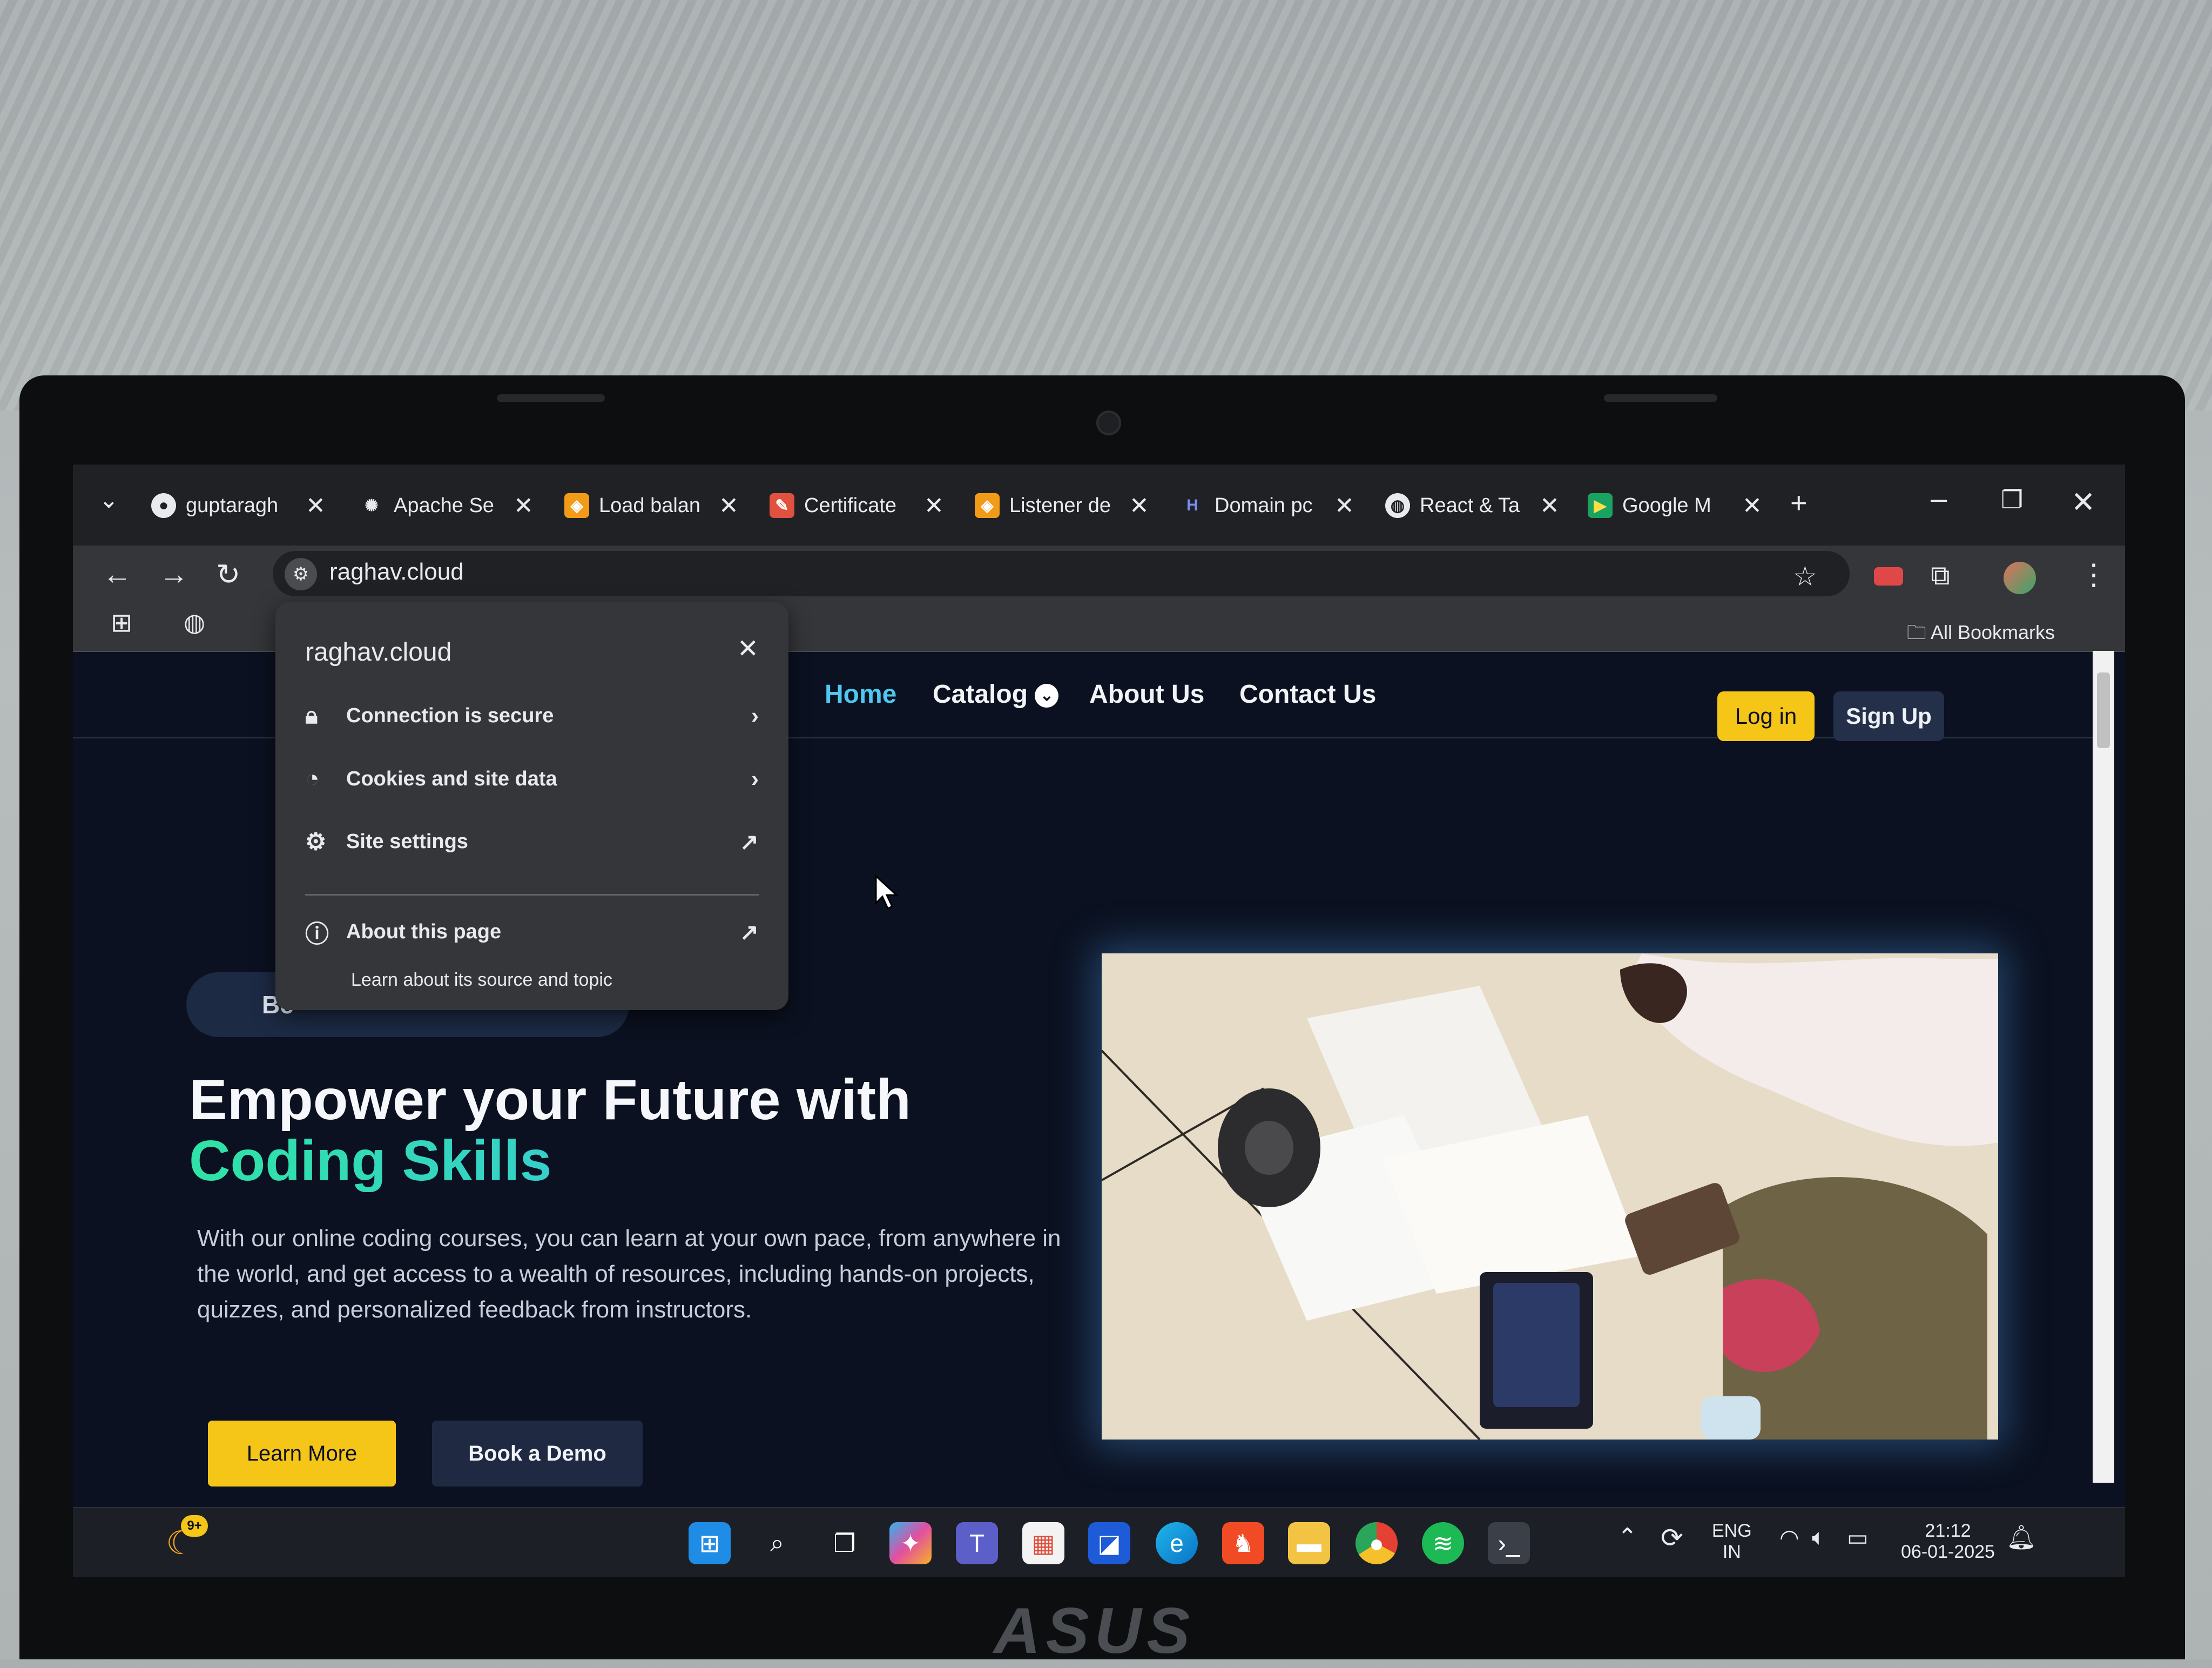 This screenshot has width=2212, height=1668. I want to click on close-window-icon: ✕, so click(2083, 502).